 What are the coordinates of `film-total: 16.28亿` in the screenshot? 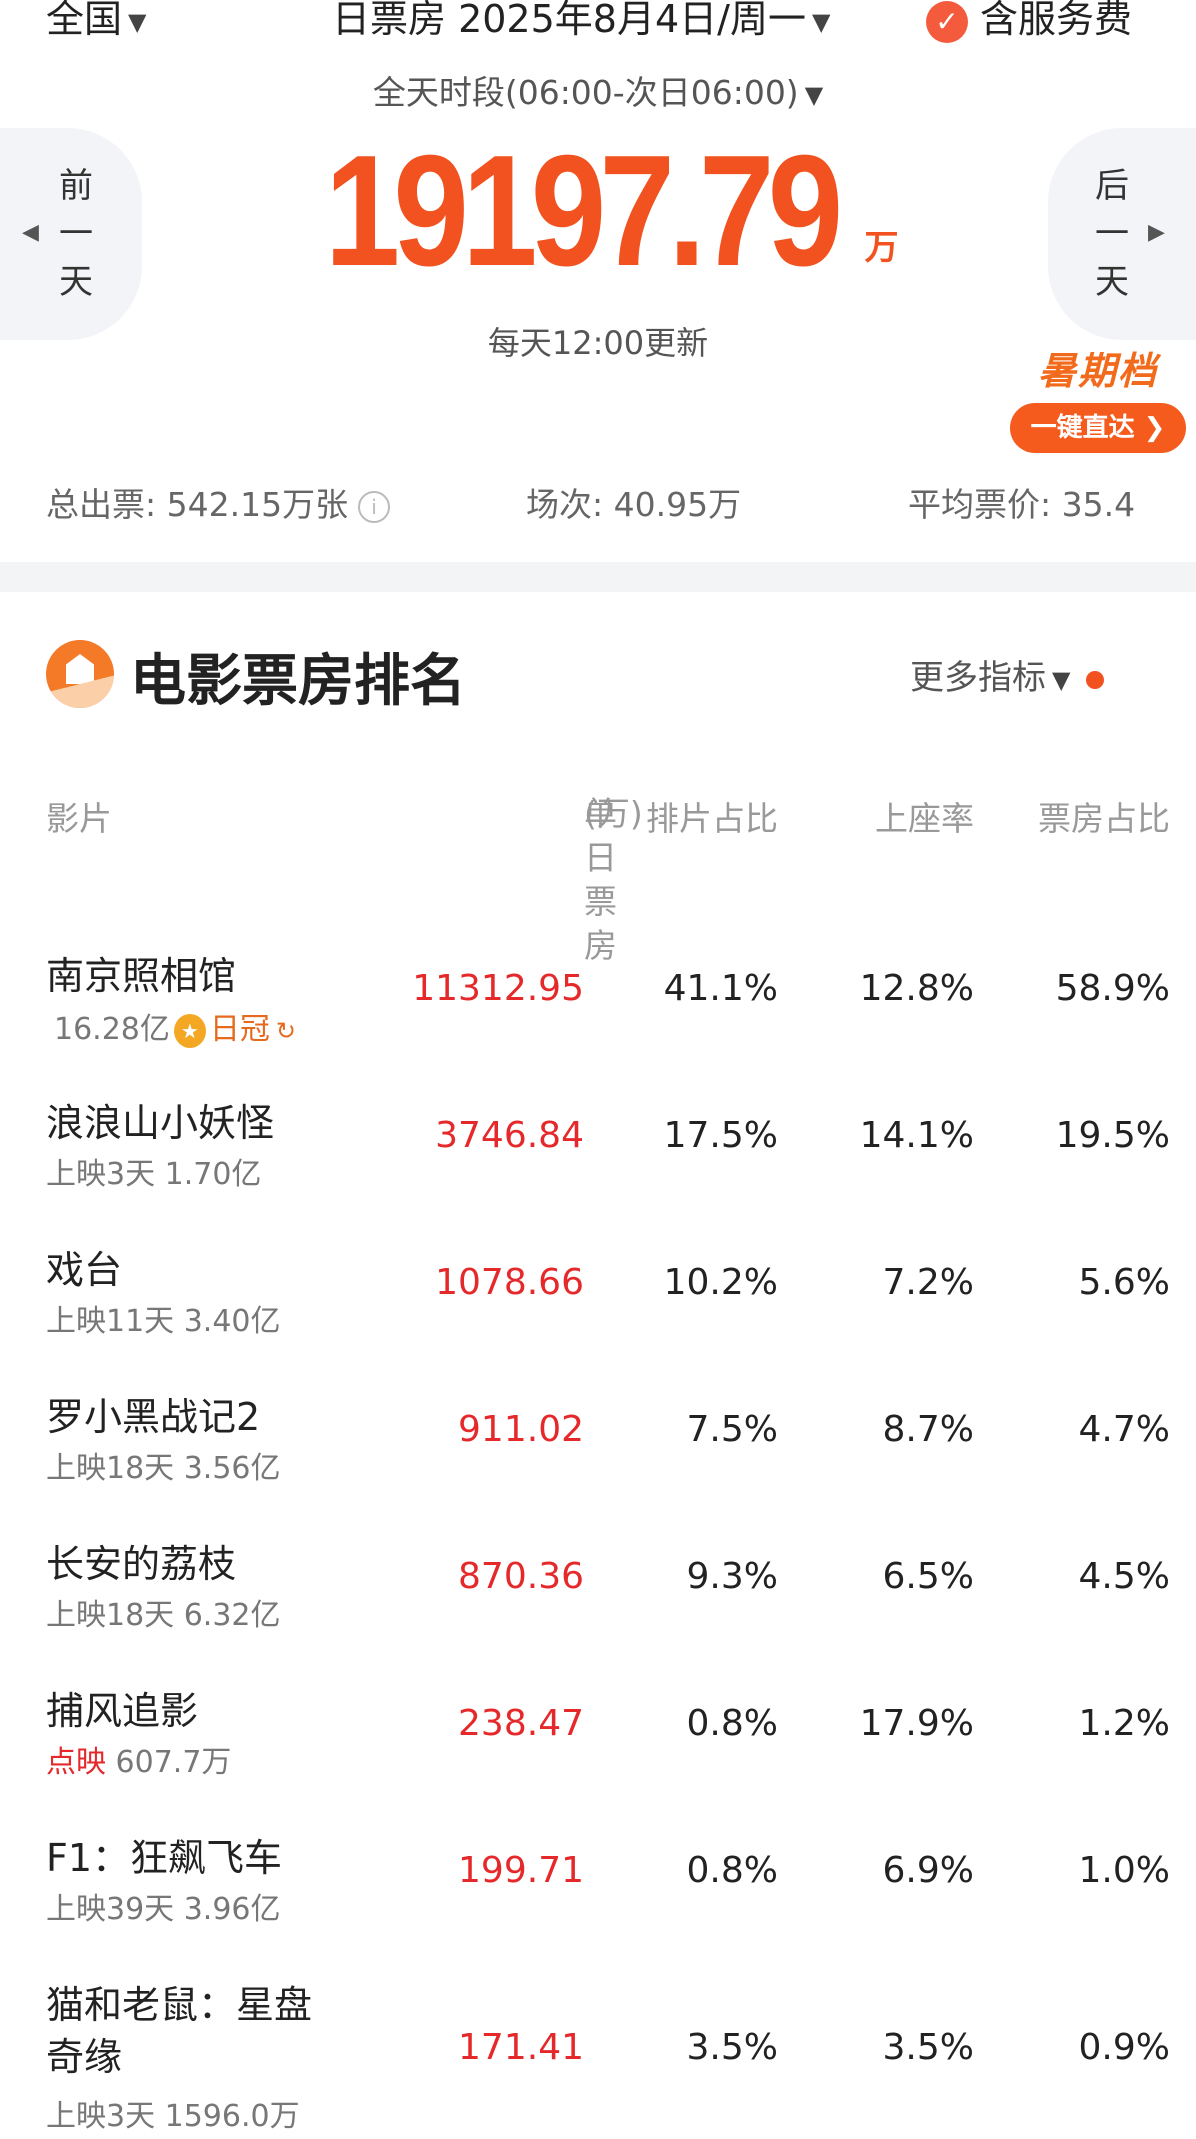 It's located at (112, 1029).